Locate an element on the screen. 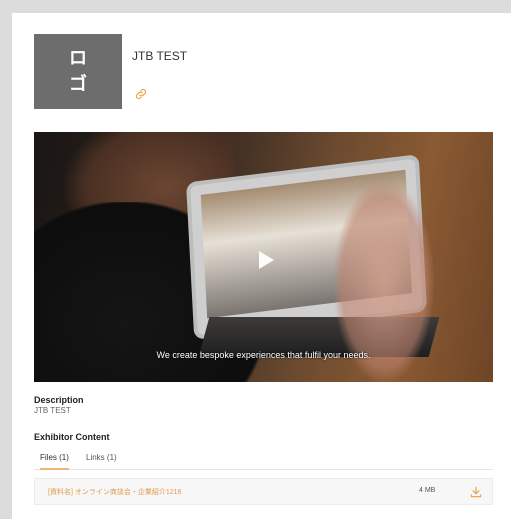  company-name: JTB TEST is located at coordinates (160, 56).